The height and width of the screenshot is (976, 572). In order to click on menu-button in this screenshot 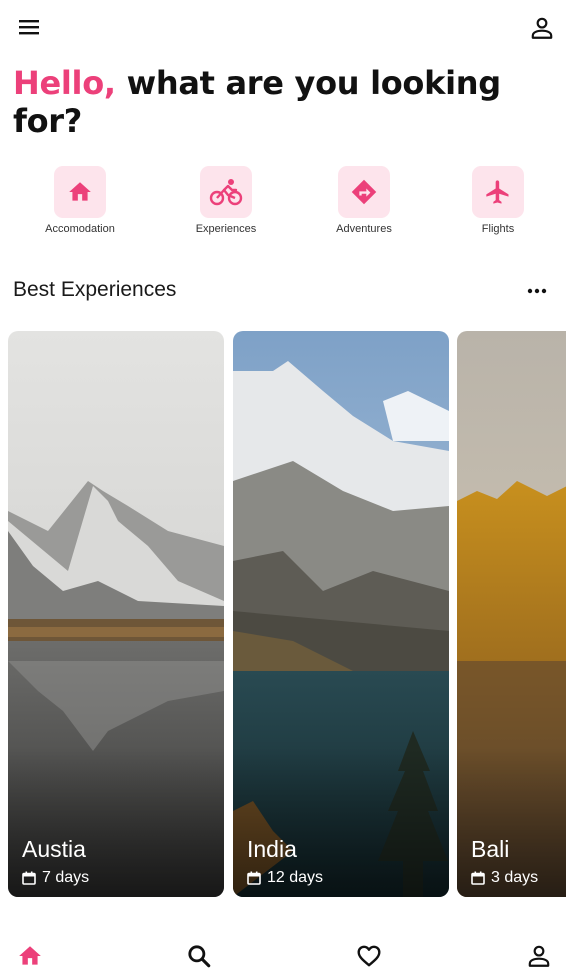, I will do `click(30, 27)`.